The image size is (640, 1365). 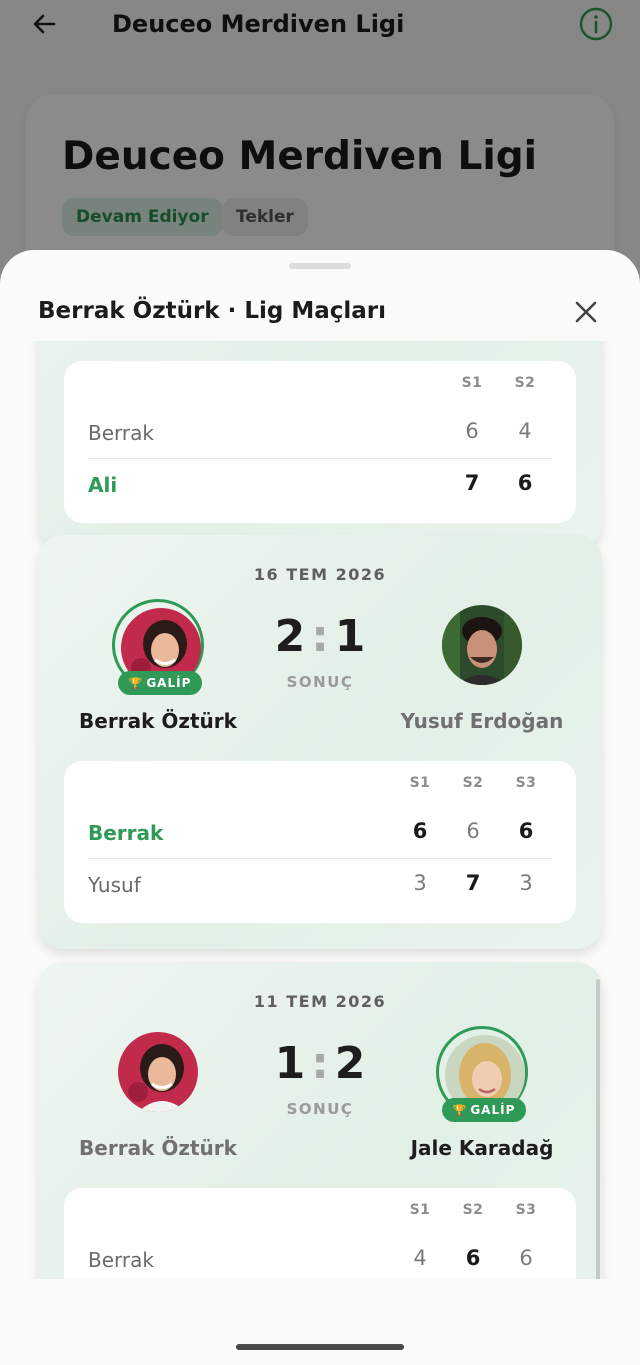 What do you see at coordinates (103, 485) in the screenshot?
I see `row-player-name: Ali` at bounding box center [103, 485].